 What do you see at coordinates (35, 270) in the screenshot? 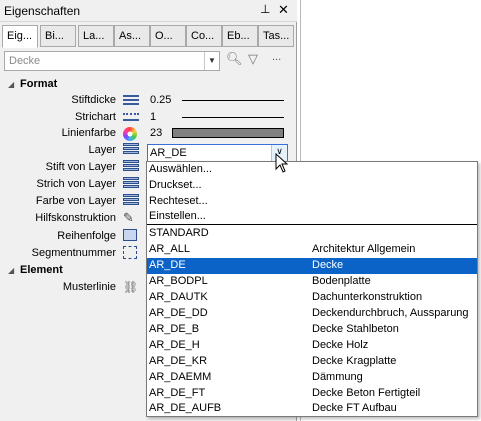
I see `group-element: ◢ Element` at bounding box center [35, 270].